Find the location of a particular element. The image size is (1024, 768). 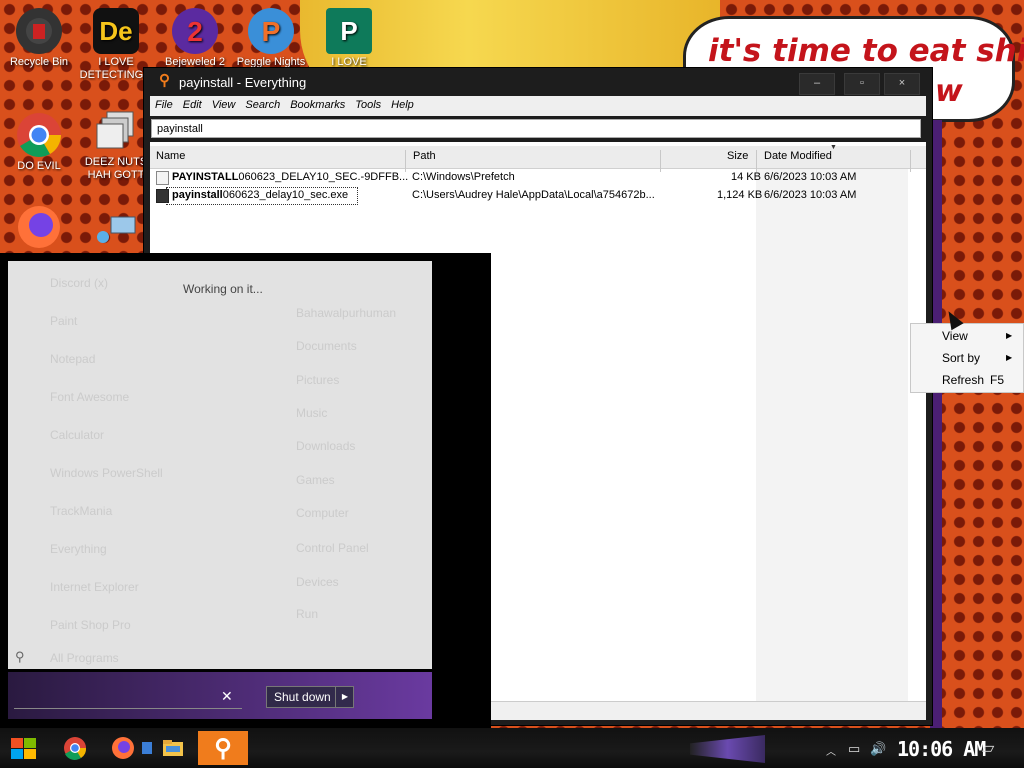

ghost-item: Documents is located at coordinates (326, 346).